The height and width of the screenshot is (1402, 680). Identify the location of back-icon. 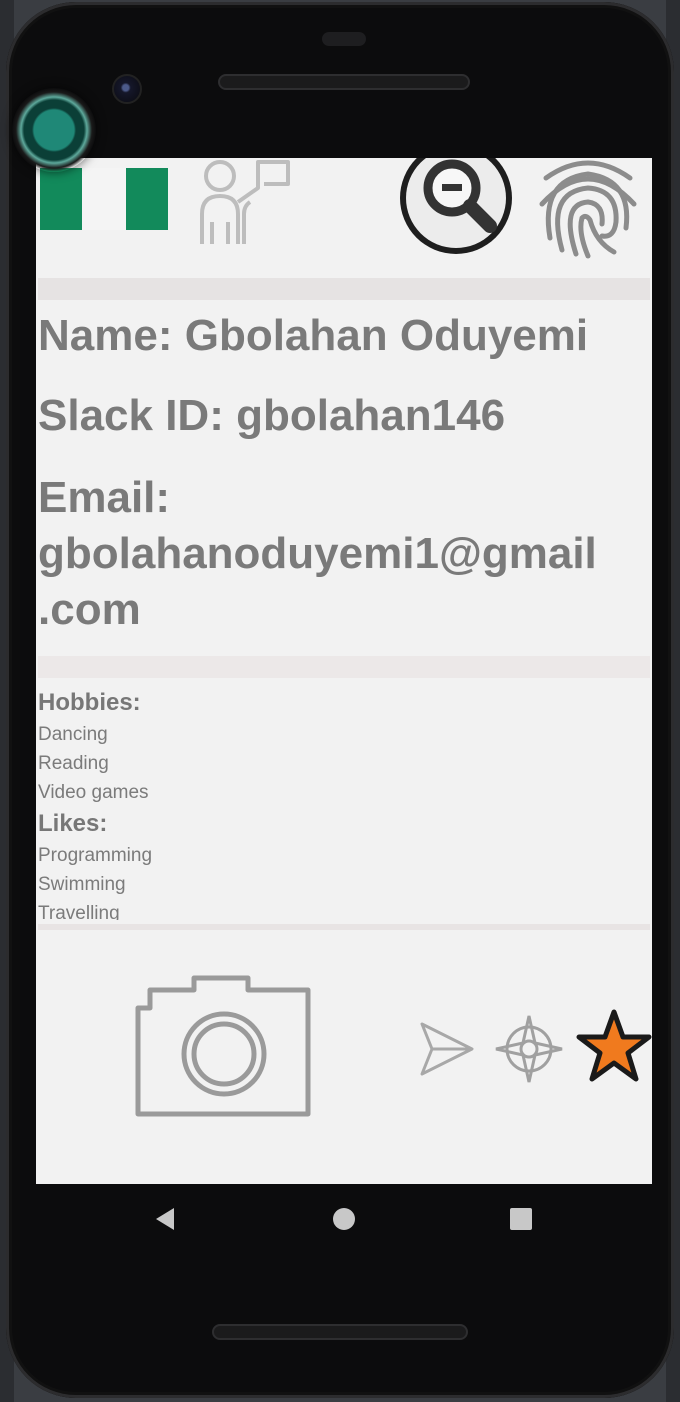
(165, 1219).